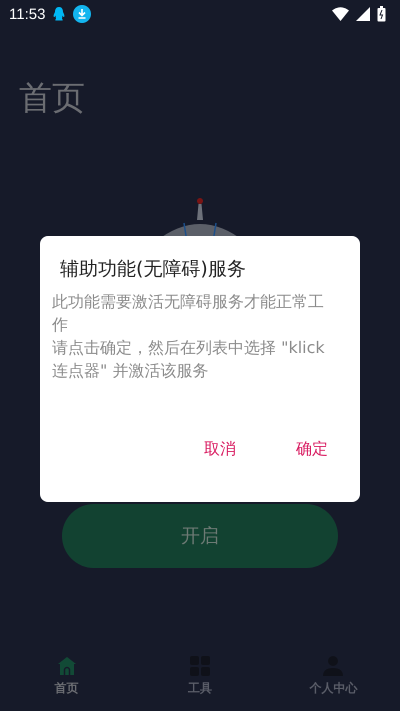 The image size is (400, 711). What do you see at coordinates (82, 14) in the screenshot?
I see `download-icon` at bounding box center [82, 14].